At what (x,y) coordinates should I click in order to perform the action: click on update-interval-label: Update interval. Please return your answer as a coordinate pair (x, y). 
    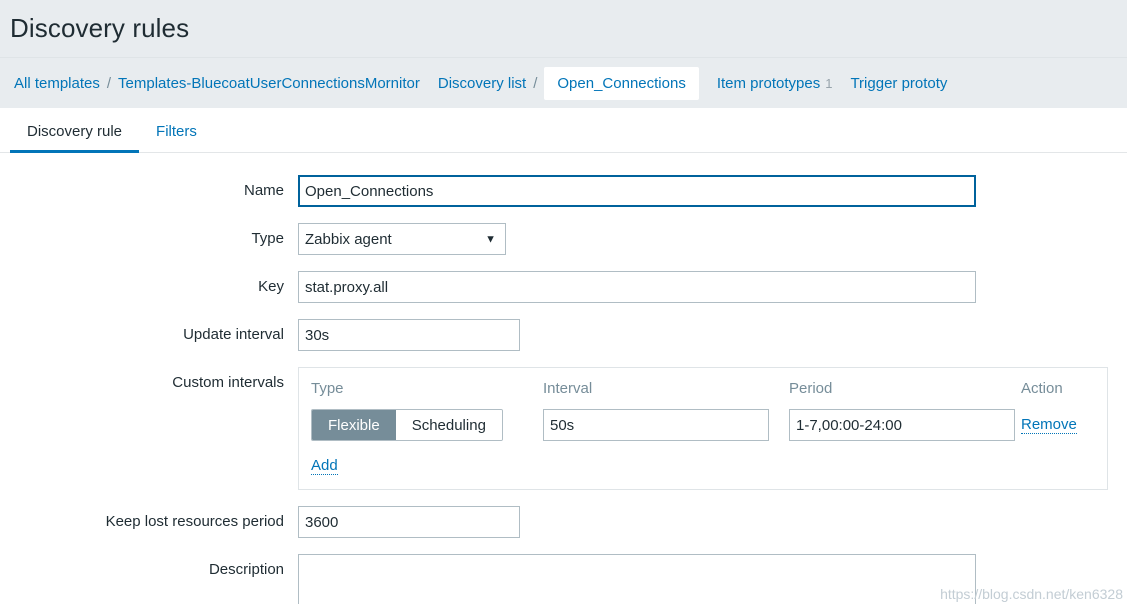
    Looking at the image, I should click on (233, 334).